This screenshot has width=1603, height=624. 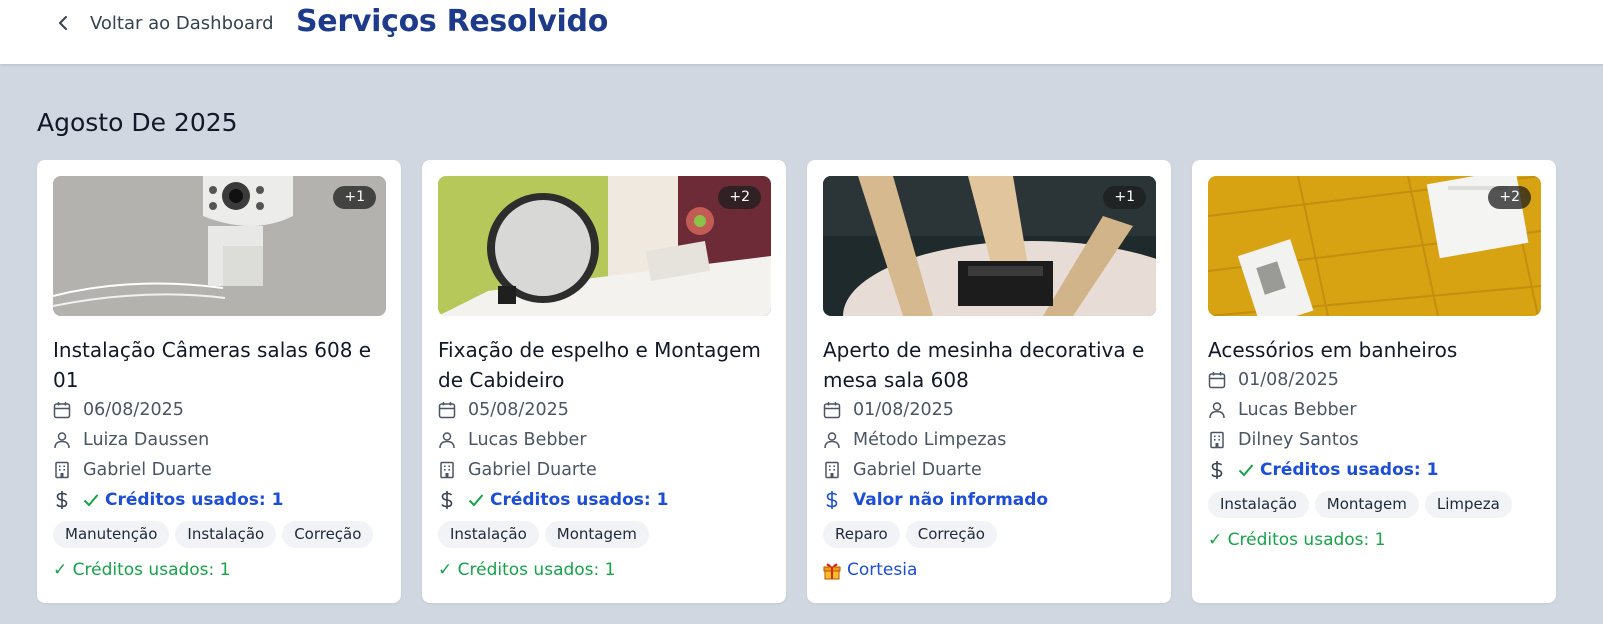 I want to click on service-date: 05/08/2025, so click(x=604, y=410).